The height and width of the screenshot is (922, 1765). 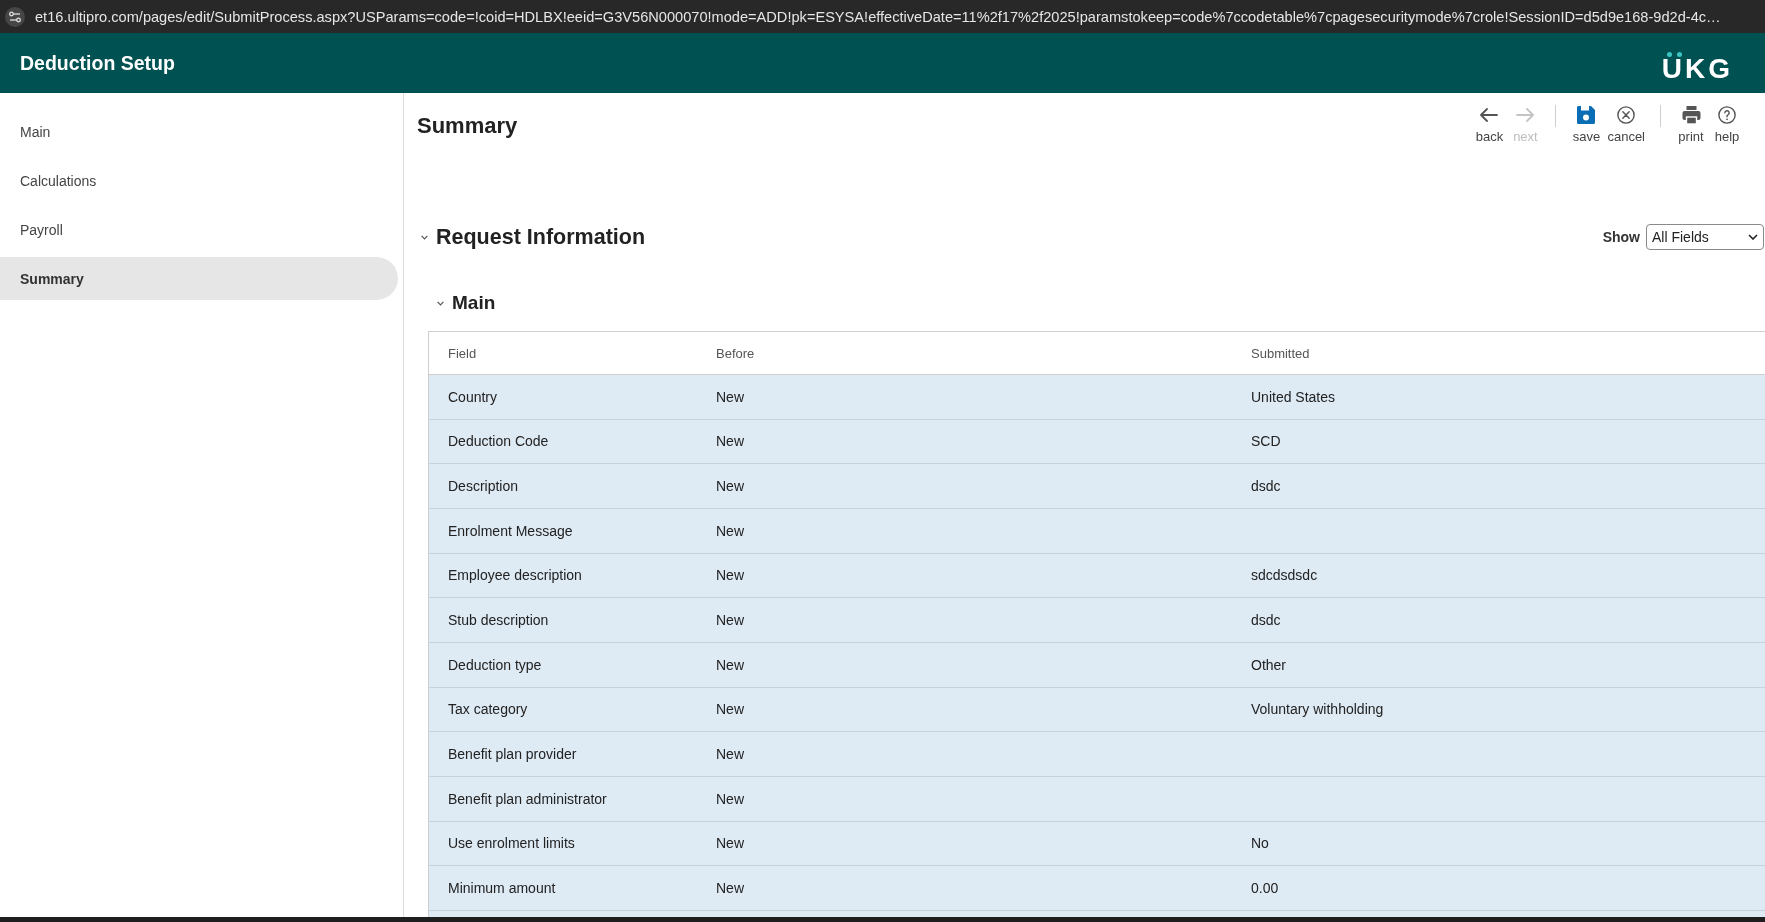 I want to click on table-cell-text: Minimum amount, so click(x=502, y=888).